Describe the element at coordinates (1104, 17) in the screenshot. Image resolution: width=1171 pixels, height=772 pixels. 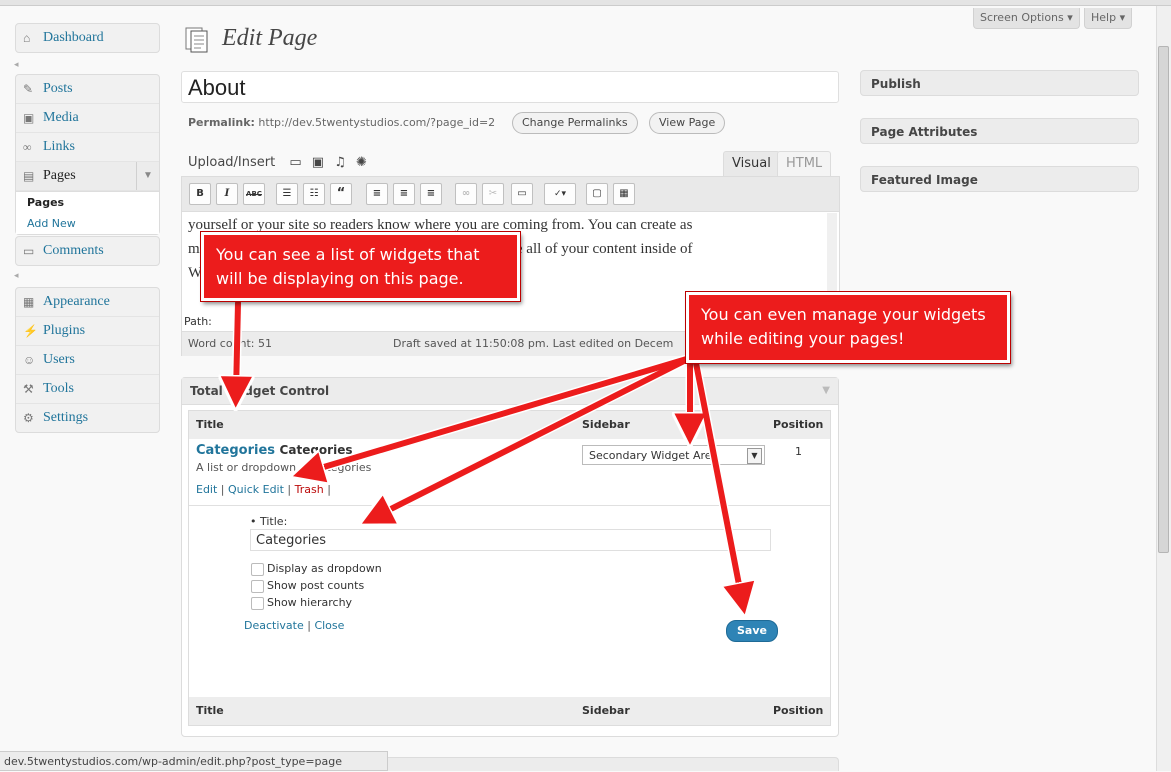
I see `help-label: Help` at that location.